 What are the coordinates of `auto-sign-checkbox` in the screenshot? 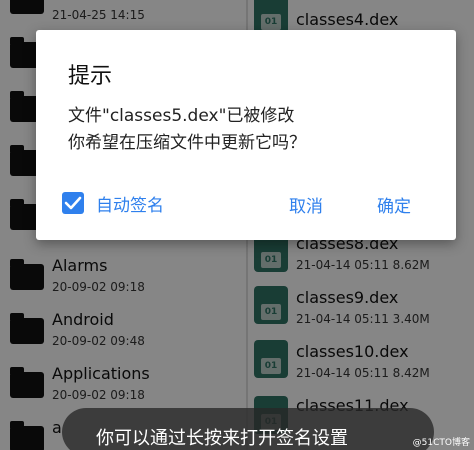 It's located at (73, 203).